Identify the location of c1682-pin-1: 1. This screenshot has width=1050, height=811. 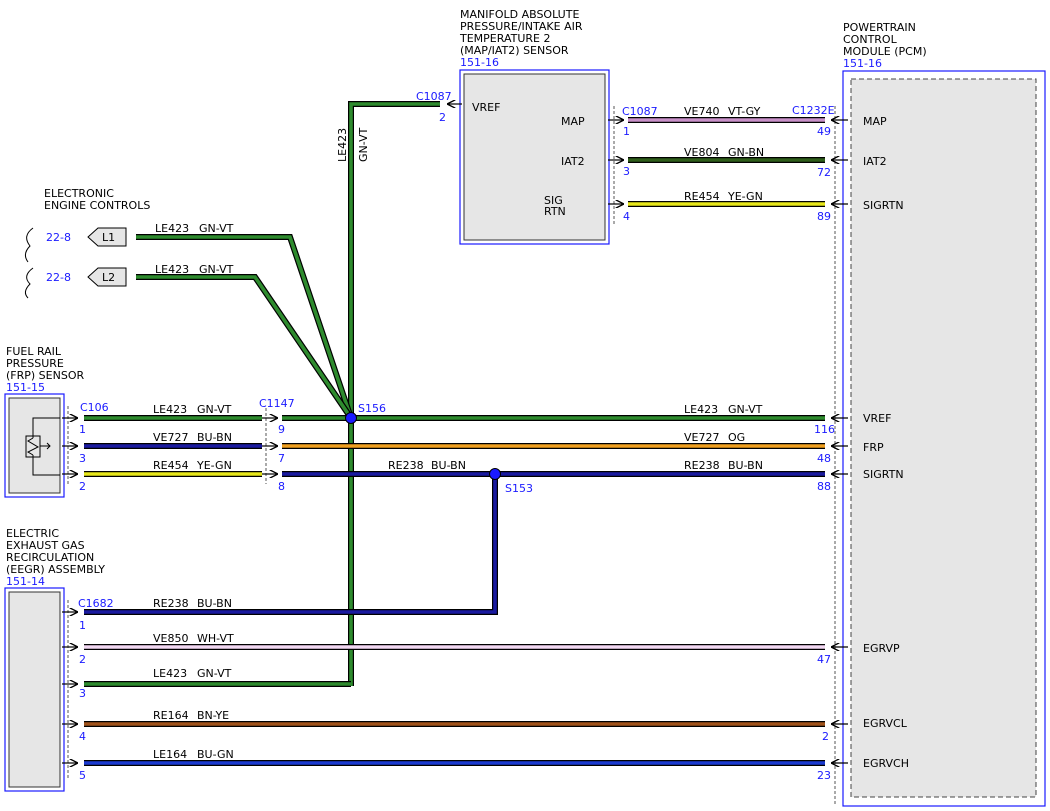
(82, 625).